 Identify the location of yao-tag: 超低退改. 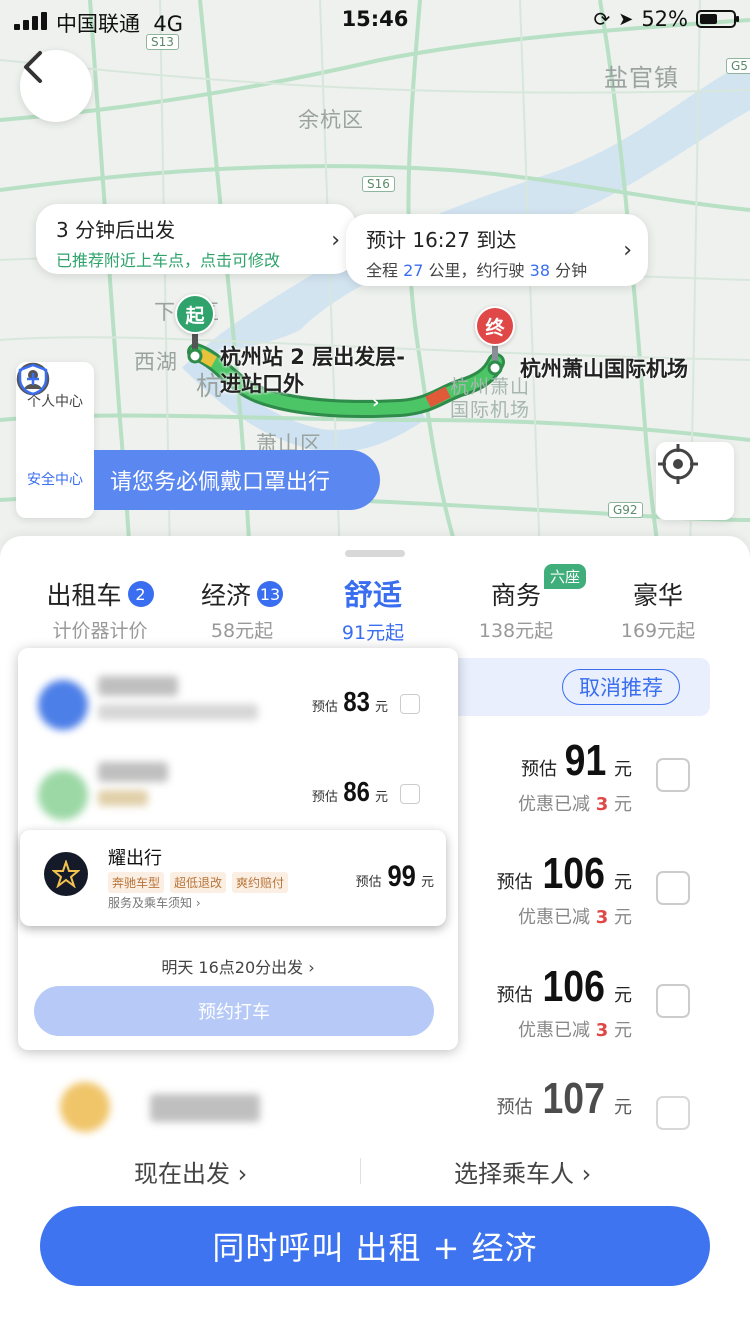
(198, 882).